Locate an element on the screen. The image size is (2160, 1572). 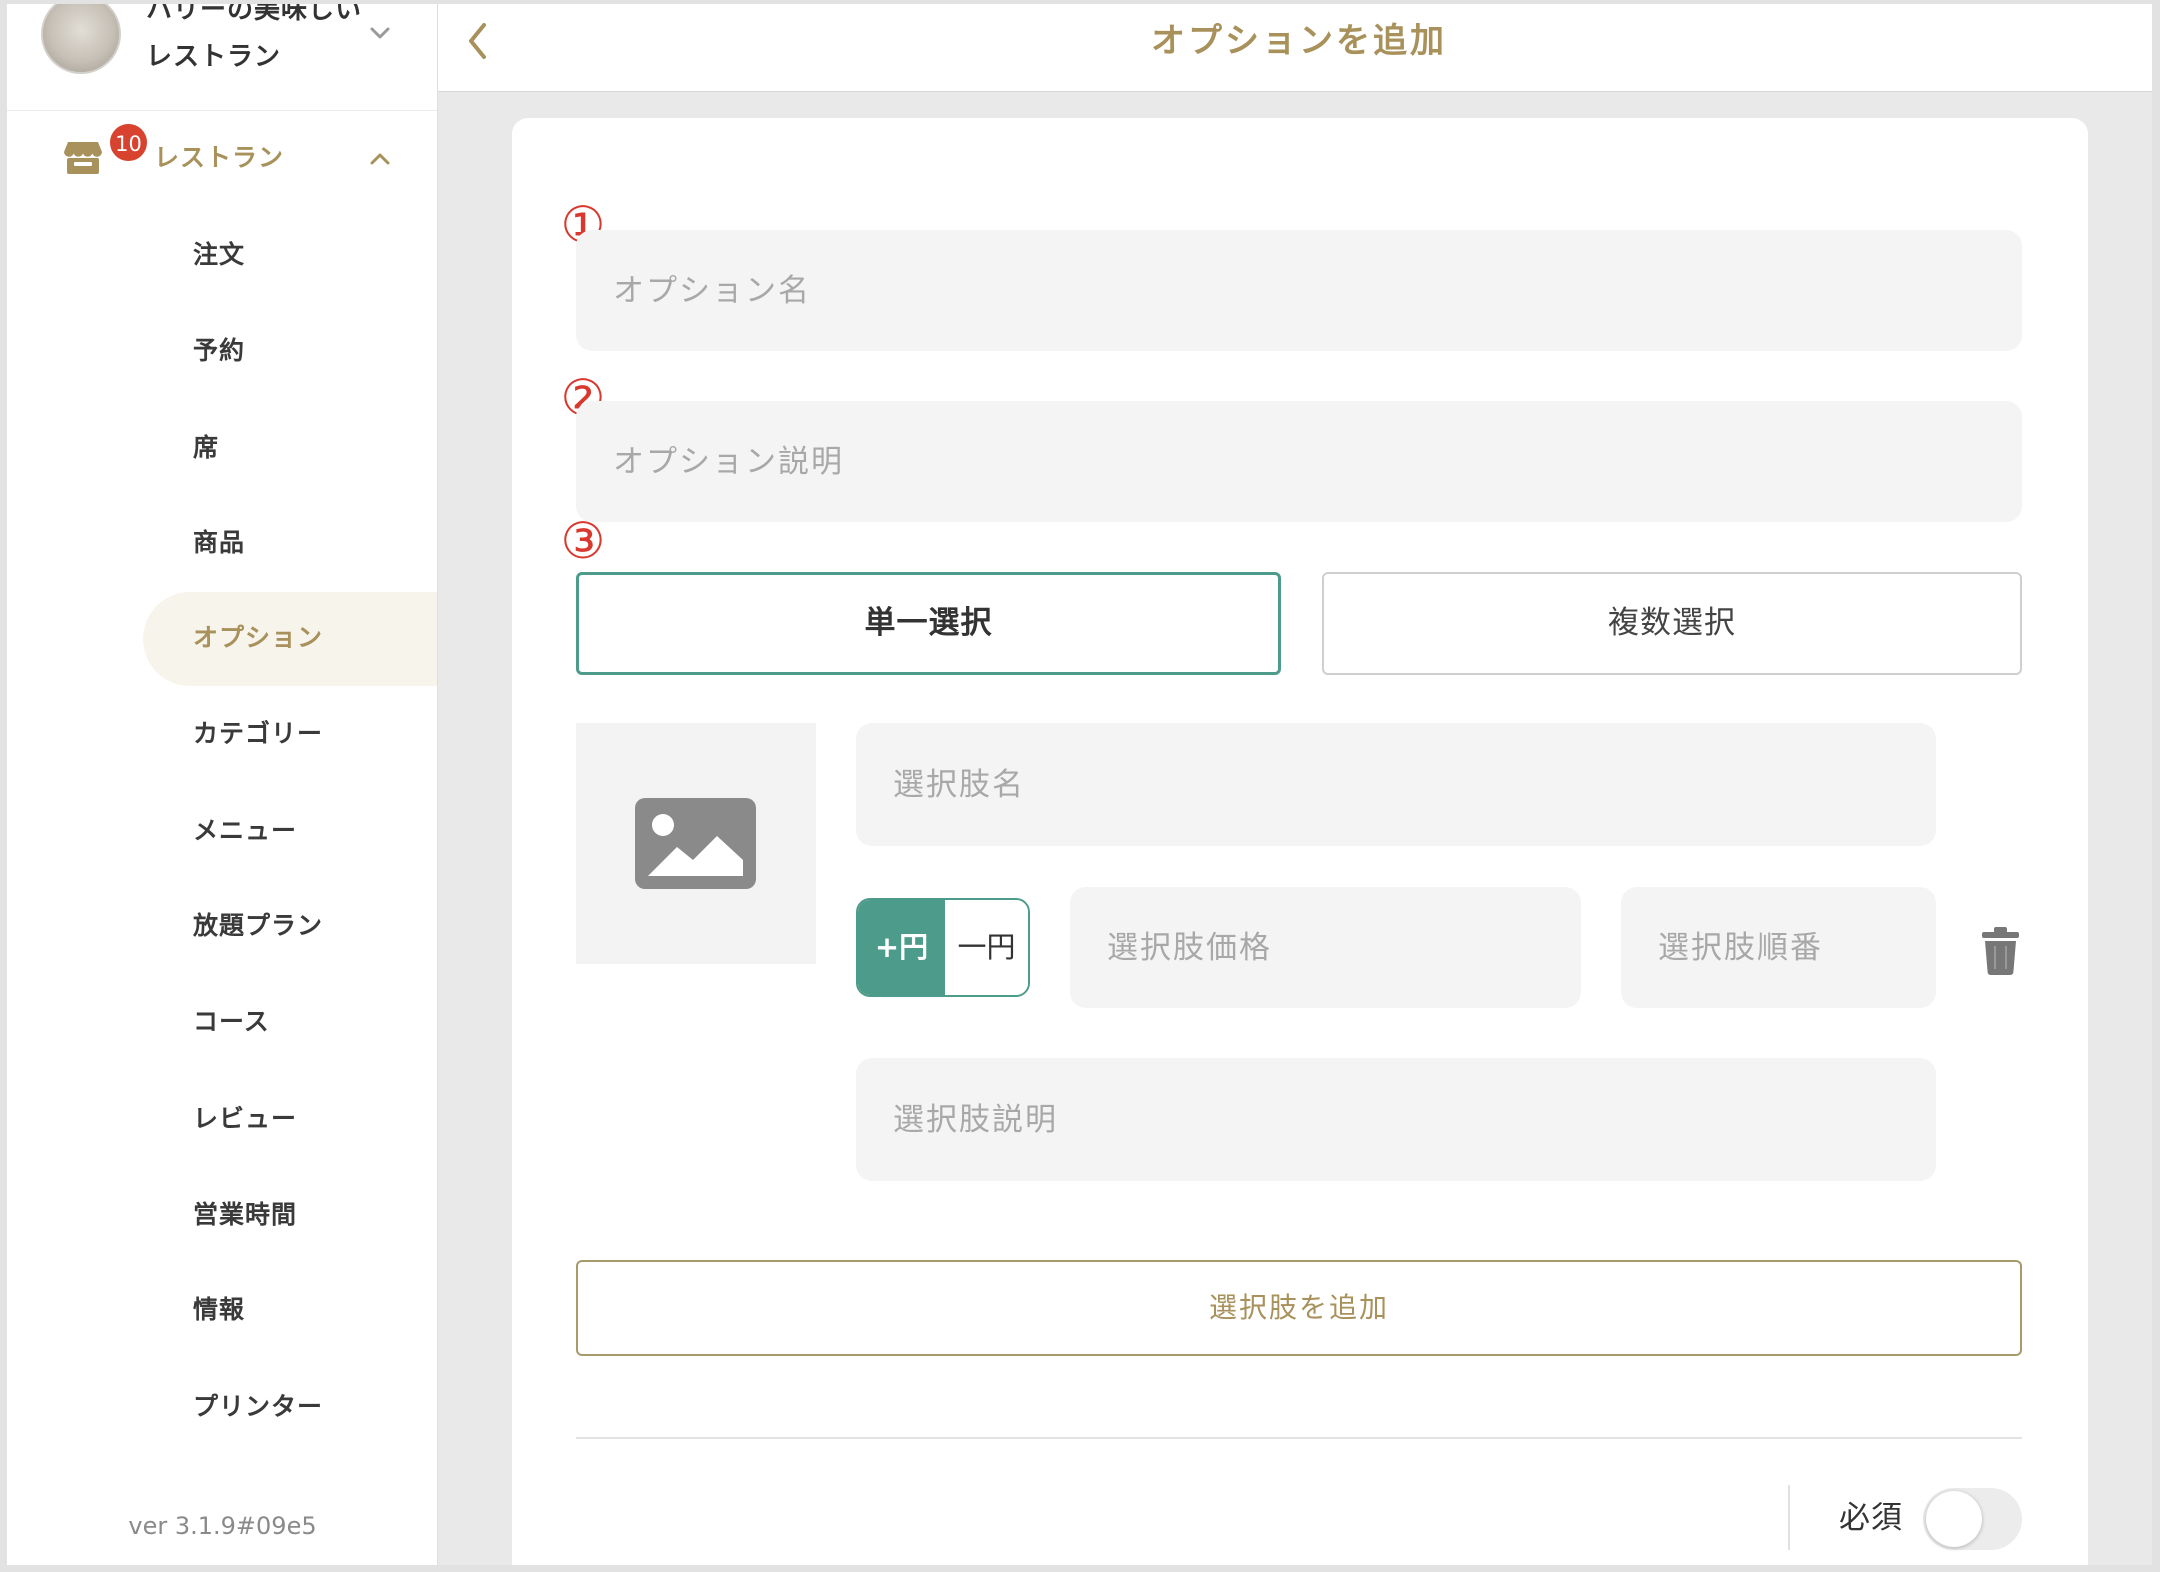
single-select-button: 単一選択 is located at coordinates (928, 623).